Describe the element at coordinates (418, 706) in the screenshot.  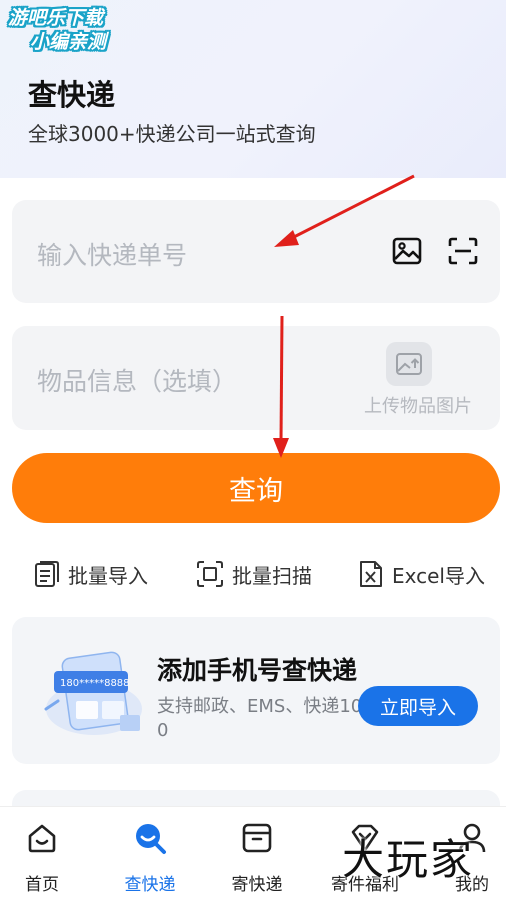
I see `import-now-button: 立即导入` at that location.